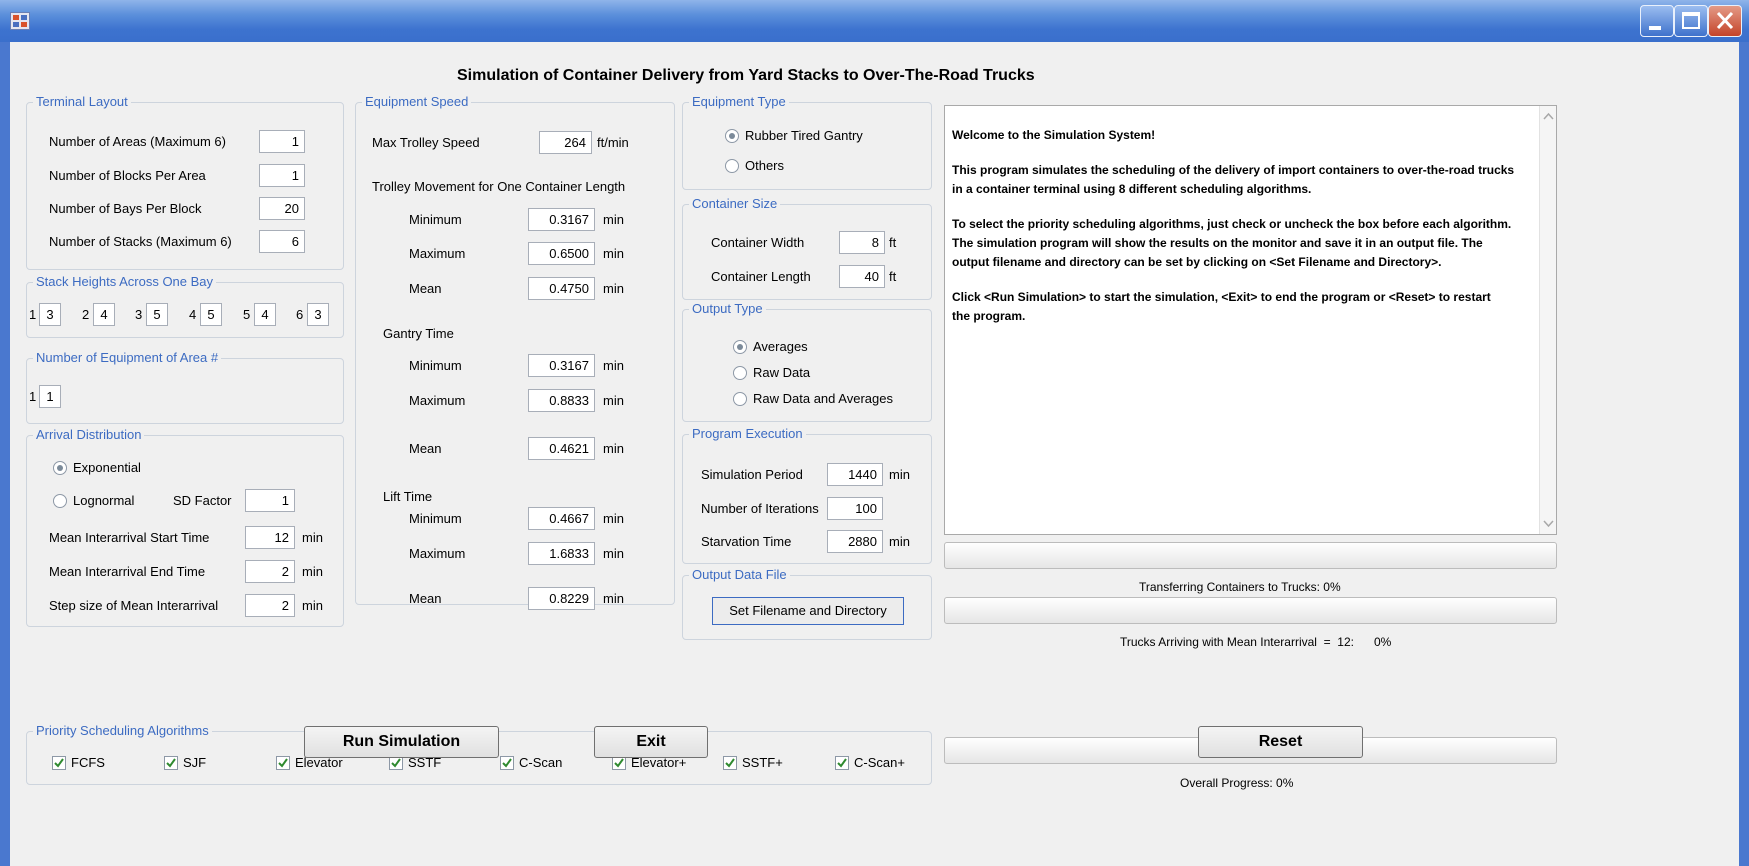 This screenshot has height=866, width=1749. I want to click on gantry-max-input: 0.8833, so click(561, 400).